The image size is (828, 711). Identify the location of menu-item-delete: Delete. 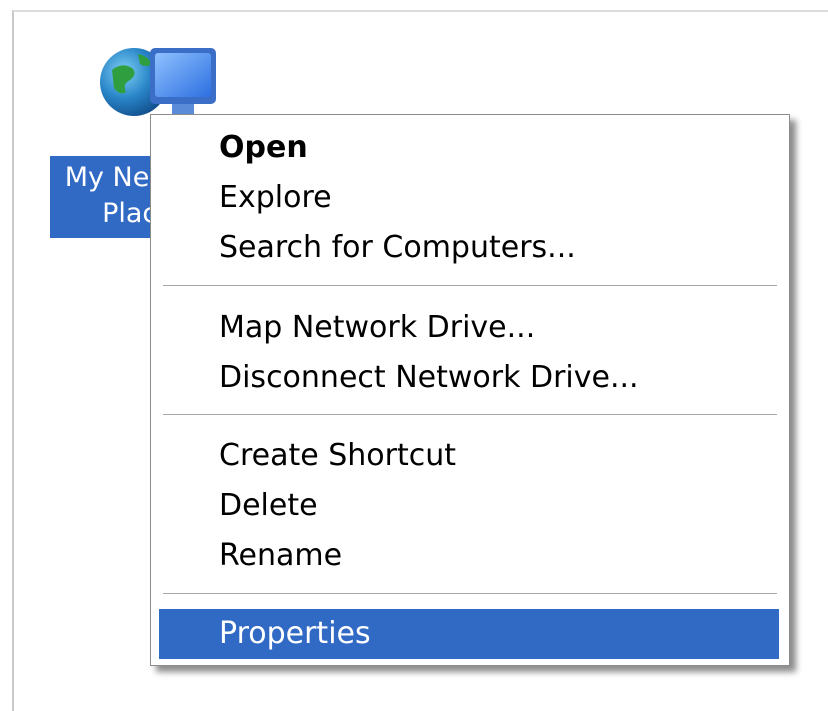
(469, 506).